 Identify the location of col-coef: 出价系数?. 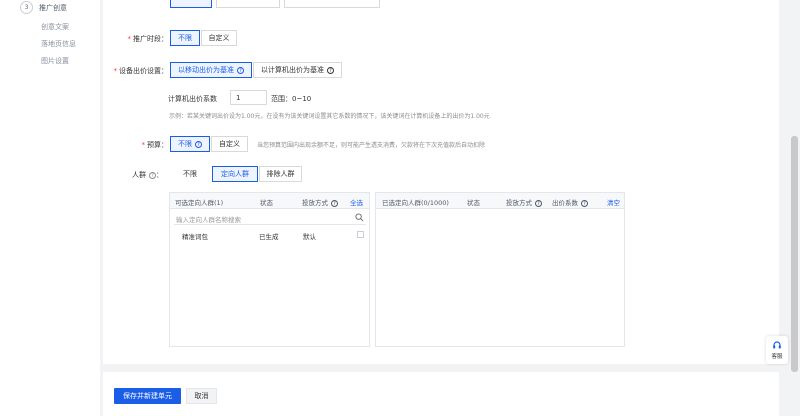
(570, 202).